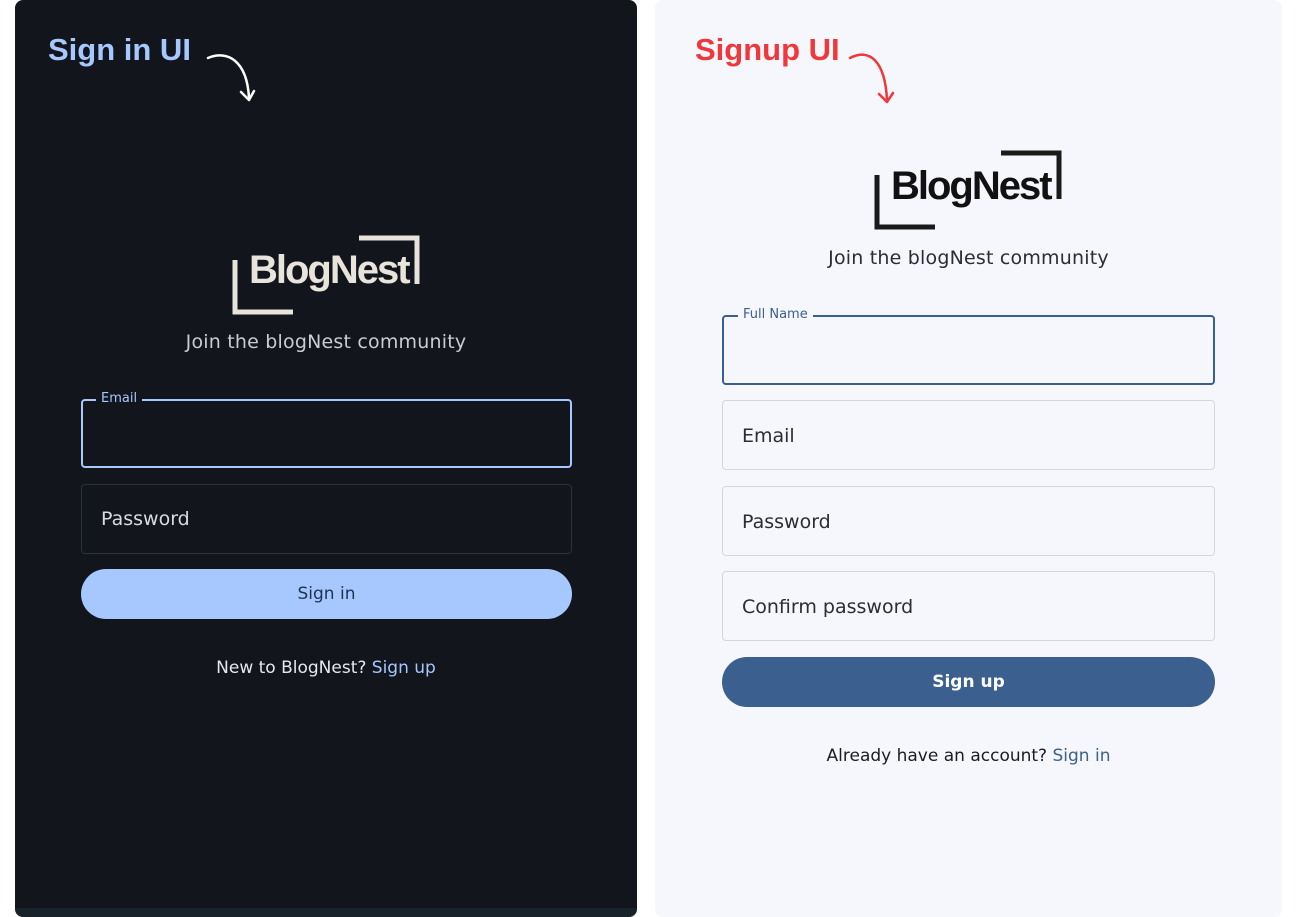  I want to click on confirm-password-field: Confirm password, so click(968, 606).